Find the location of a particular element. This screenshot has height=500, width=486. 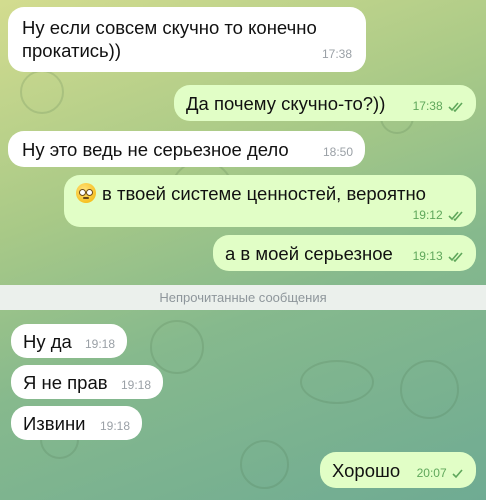

unread-divider-label: Непрочитанные сообщения is located at coordinates (243, 297).